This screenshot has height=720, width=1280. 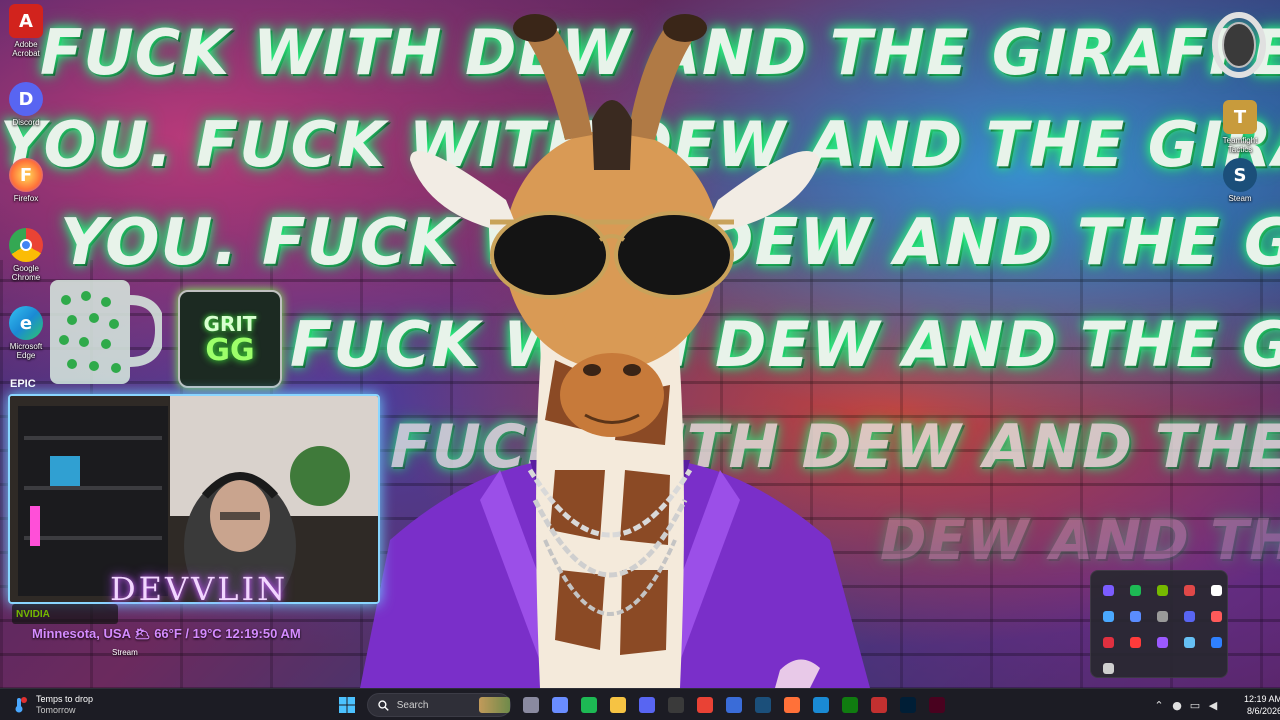 I want to click on system-tray: ⌃ ● ▭ ◀ 12:19 AM 8/6/2026, so click(x=1215, y=704).